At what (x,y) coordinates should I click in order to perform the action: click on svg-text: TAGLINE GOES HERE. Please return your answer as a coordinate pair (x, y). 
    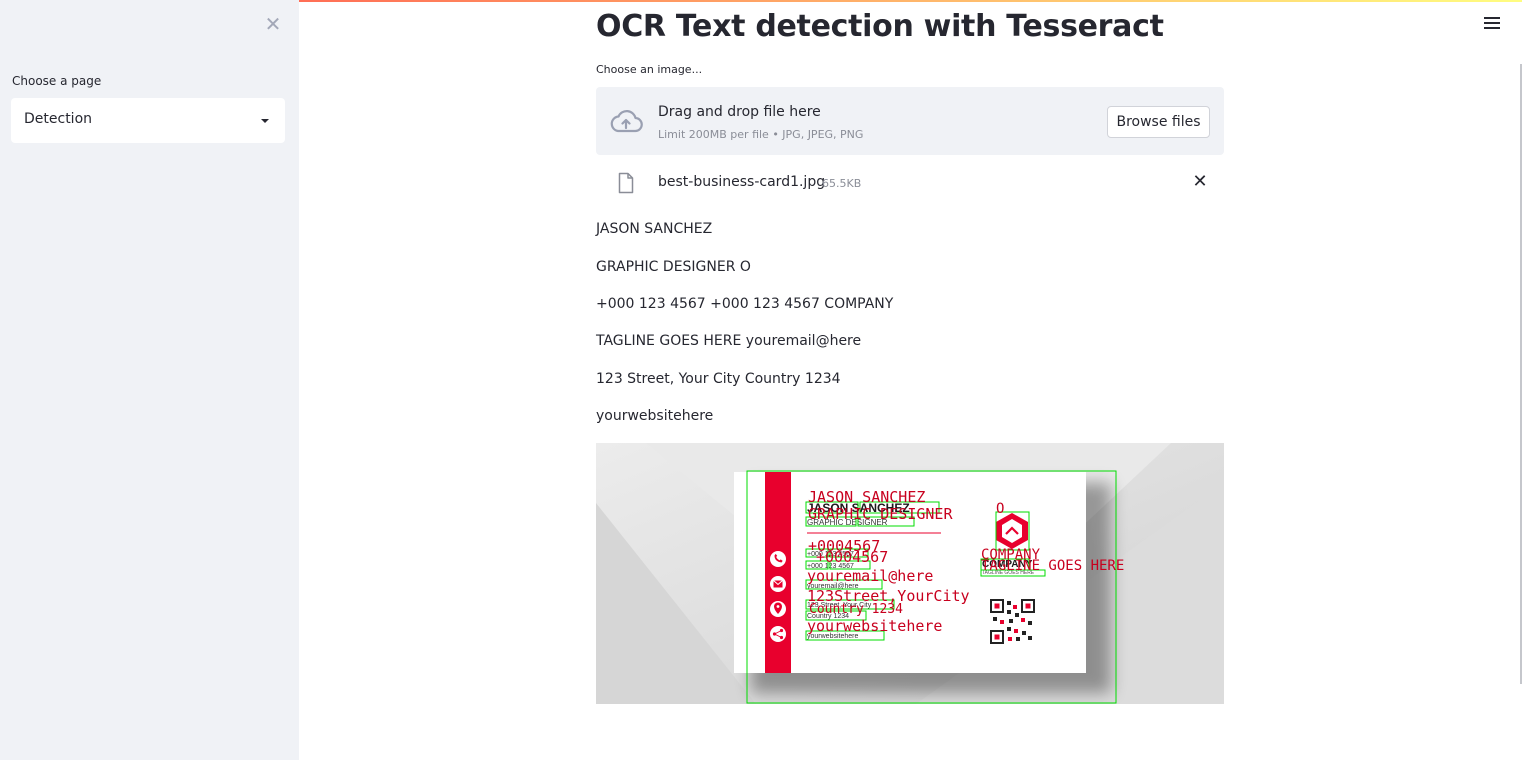
    Looking at the image, I should click on (1052, 566).